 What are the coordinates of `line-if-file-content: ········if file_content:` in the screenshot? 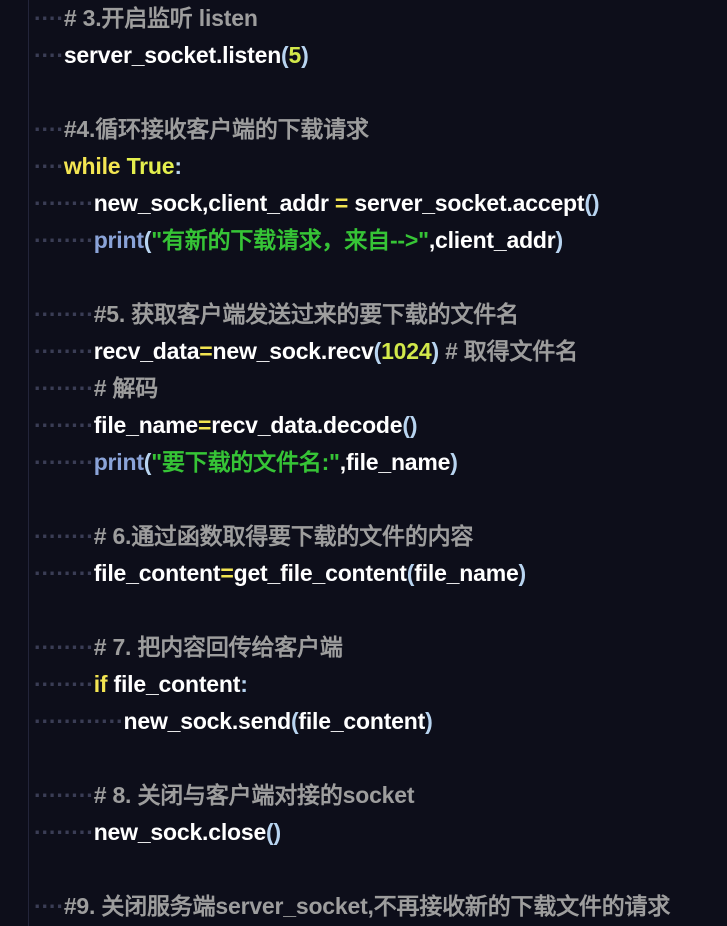 It's located at (363, 684).